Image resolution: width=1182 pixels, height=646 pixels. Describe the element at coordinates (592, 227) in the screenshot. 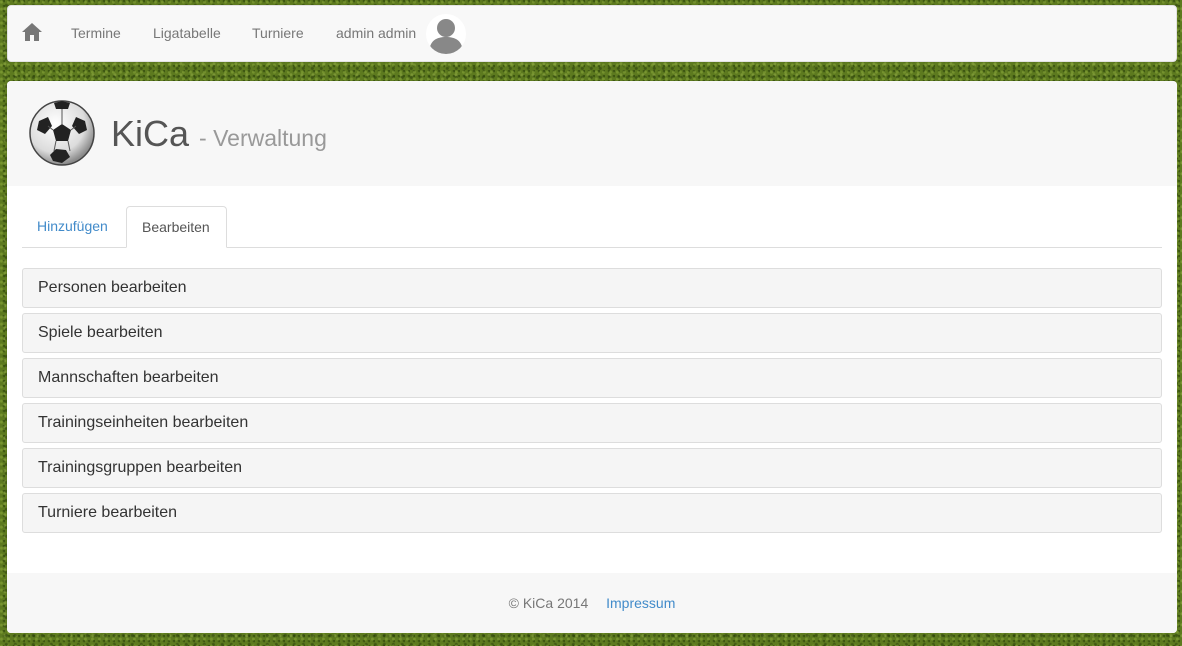

I see `tab-bar: Hinzufügen Bearbeiten` at that location.